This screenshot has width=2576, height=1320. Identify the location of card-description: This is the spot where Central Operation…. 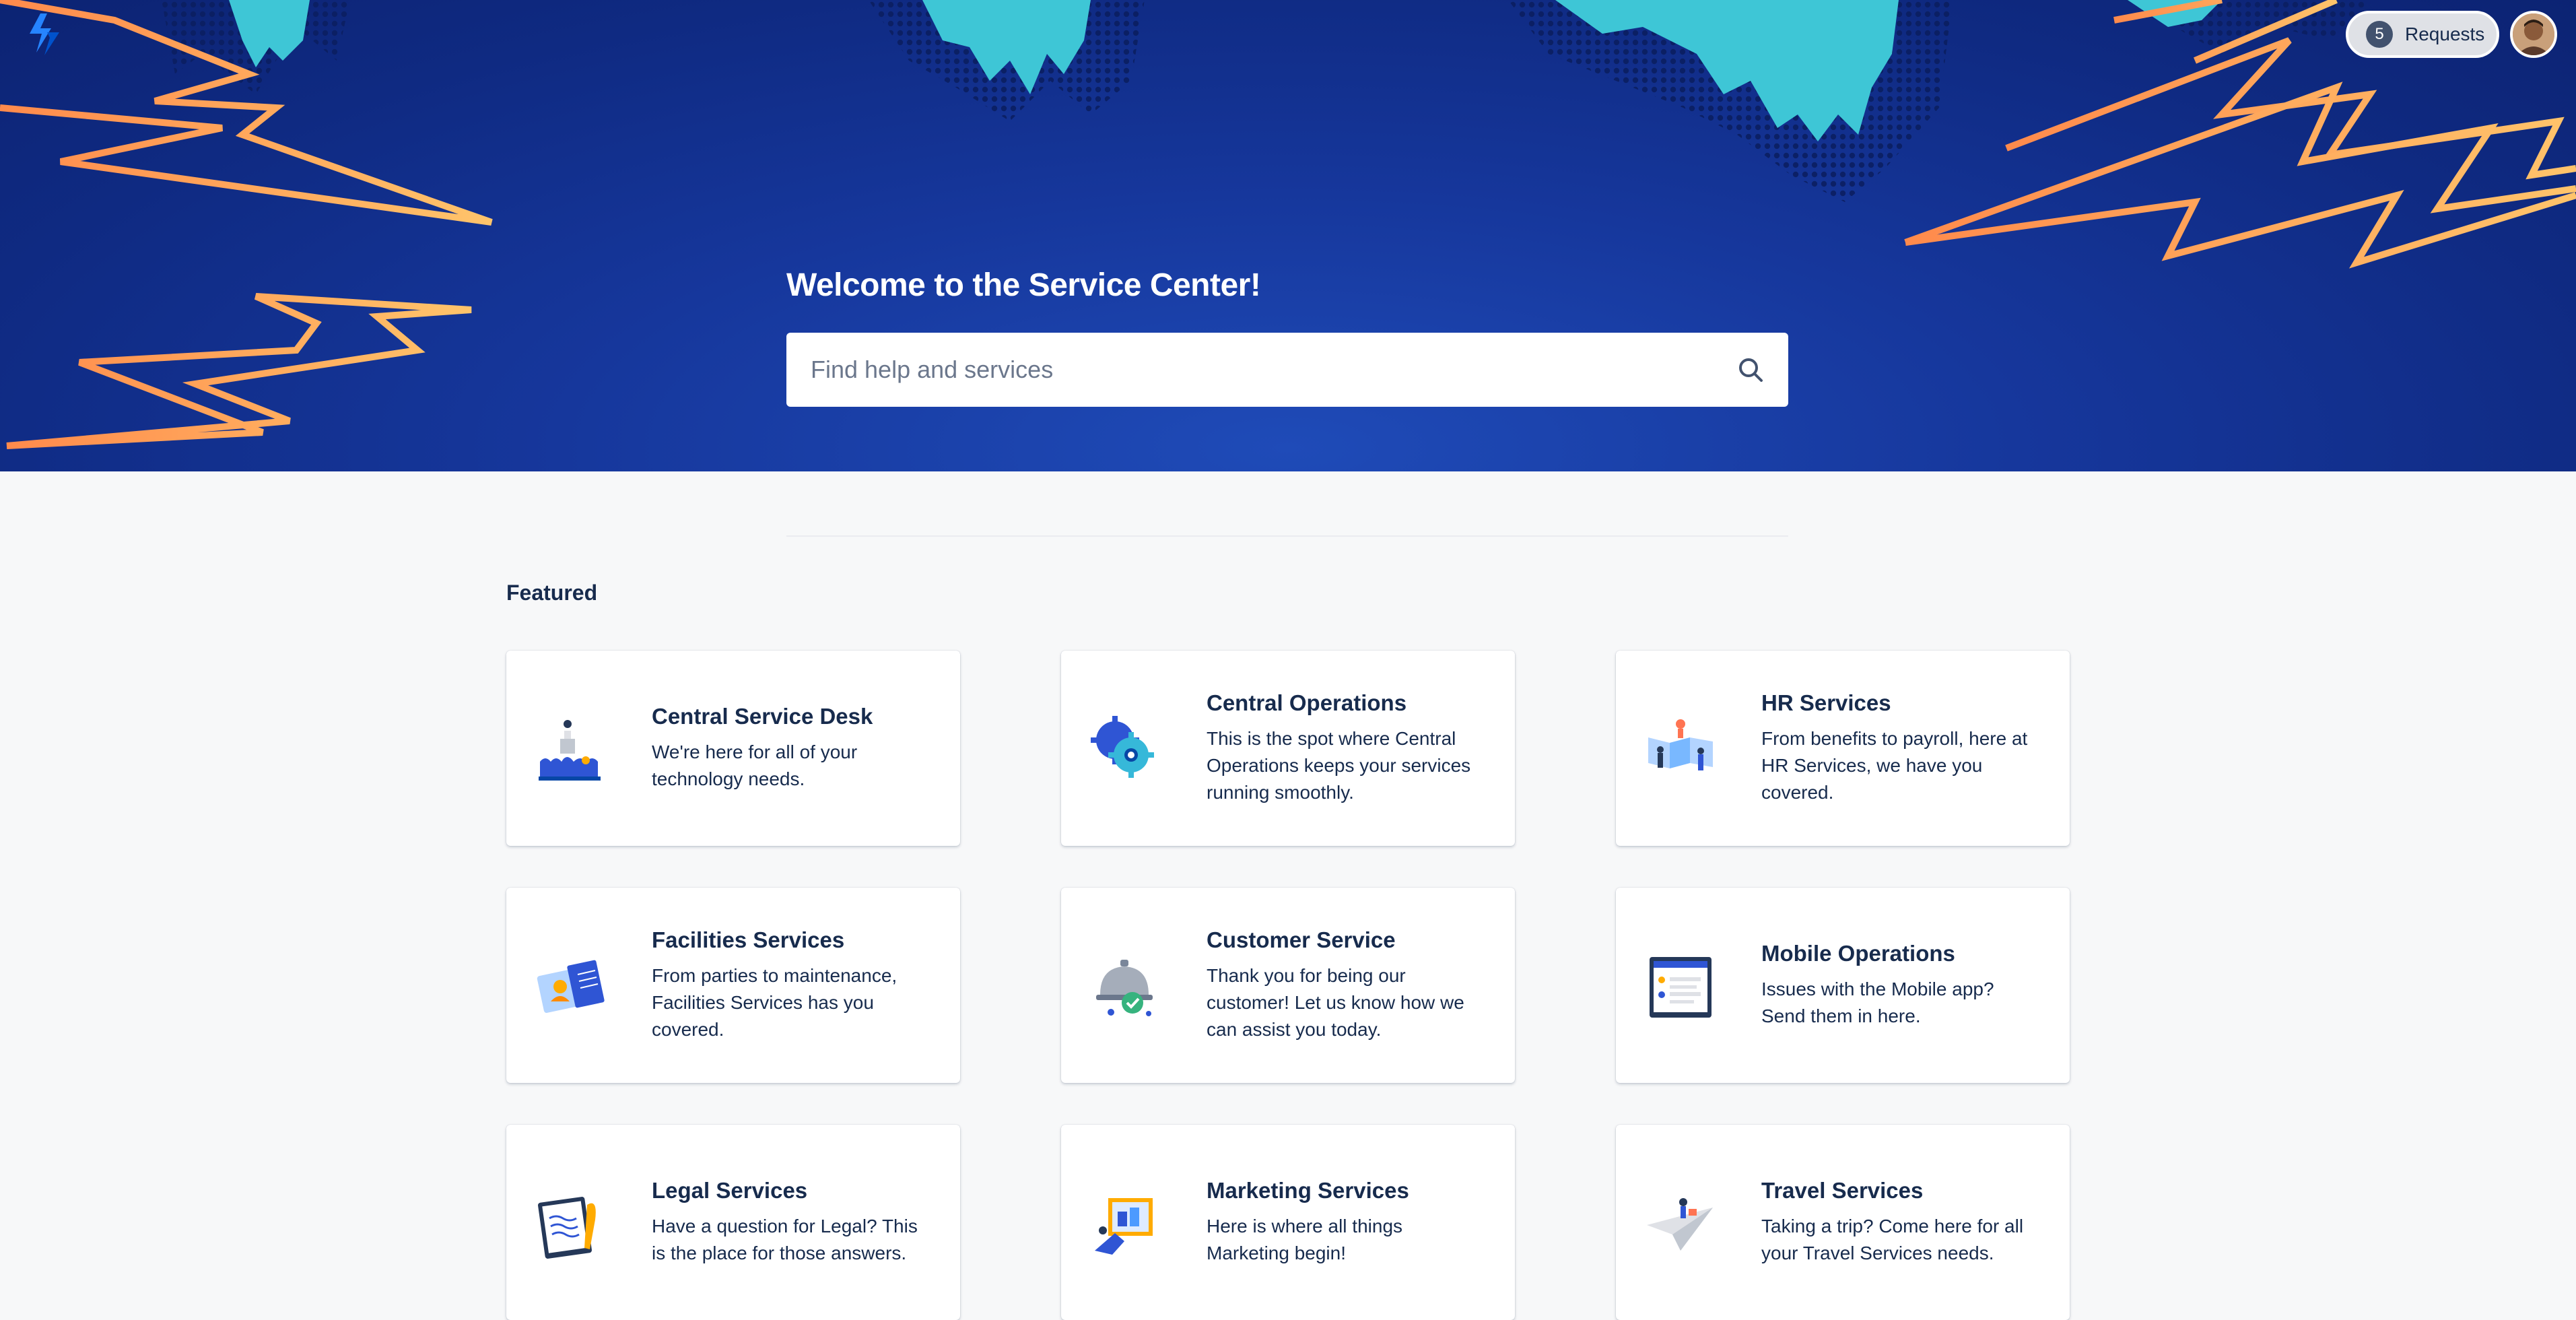
(1339, 765).